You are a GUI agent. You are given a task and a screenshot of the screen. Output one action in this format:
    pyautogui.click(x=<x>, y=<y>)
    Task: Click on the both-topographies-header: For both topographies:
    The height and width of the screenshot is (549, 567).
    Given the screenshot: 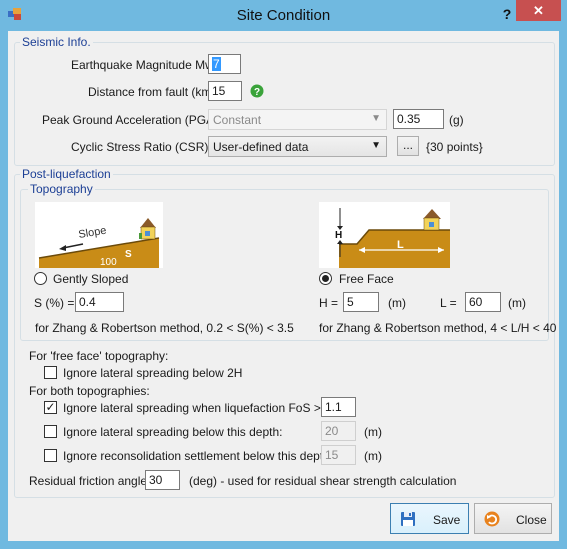 What is the action you would take?
    pyautogui.click(x=89, y=391)
    